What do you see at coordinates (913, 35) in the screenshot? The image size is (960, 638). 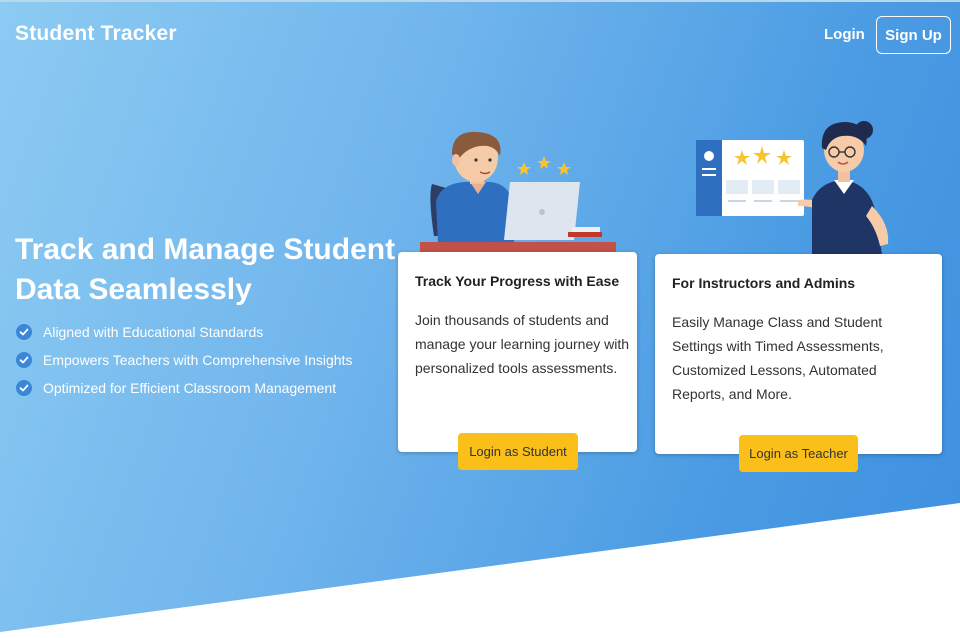 I see `nav-signup-button: Sign Up` at bounding box center [913, 35].